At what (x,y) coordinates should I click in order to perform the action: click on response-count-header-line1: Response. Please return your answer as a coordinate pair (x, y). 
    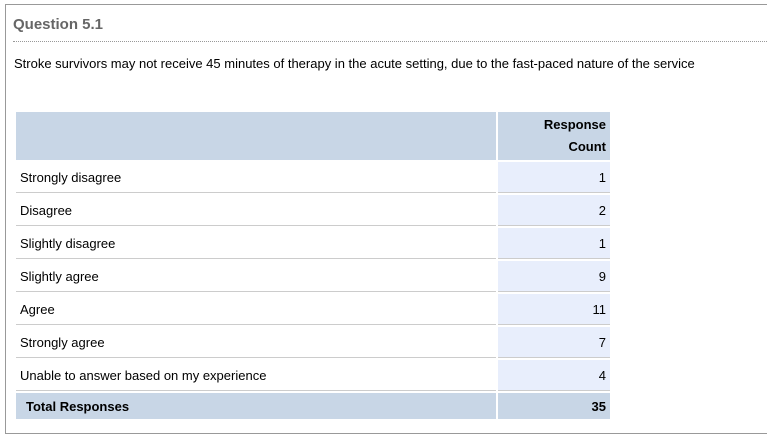
    Looking at the image, I should click on (574, 124).